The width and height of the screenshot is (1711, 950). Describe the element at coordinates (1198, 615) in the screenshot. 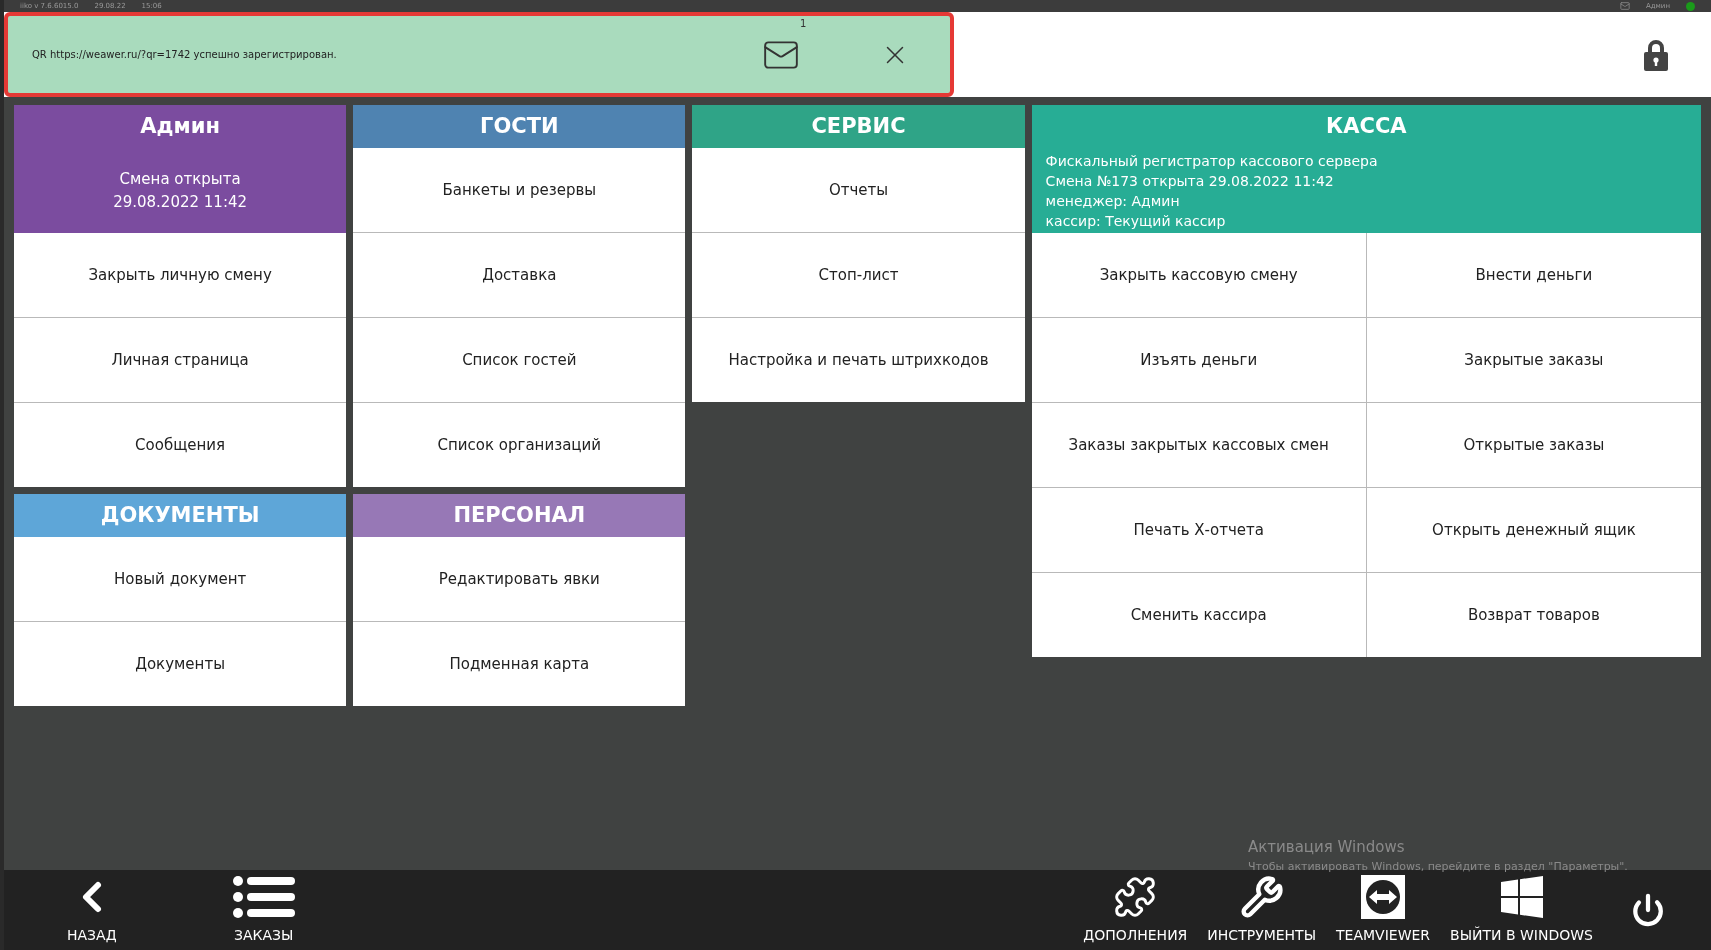

I see `menu-button: Сменить кассира` at that location.